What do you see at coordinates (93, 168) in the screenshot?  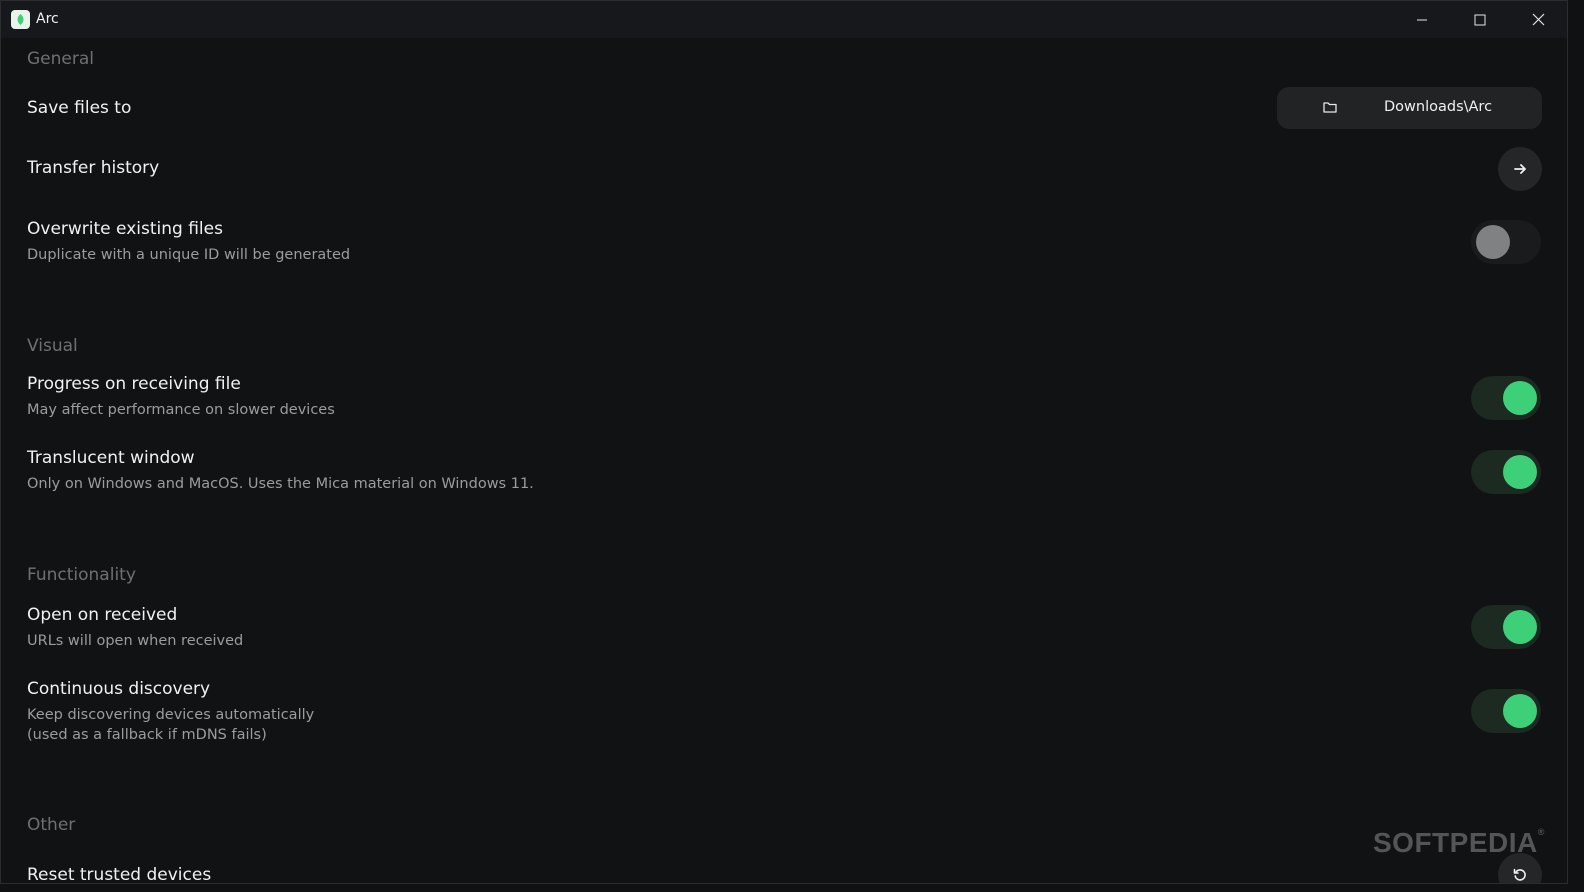 I see `transfer-history-label: Transfer history` at bounding box center [93, 168].